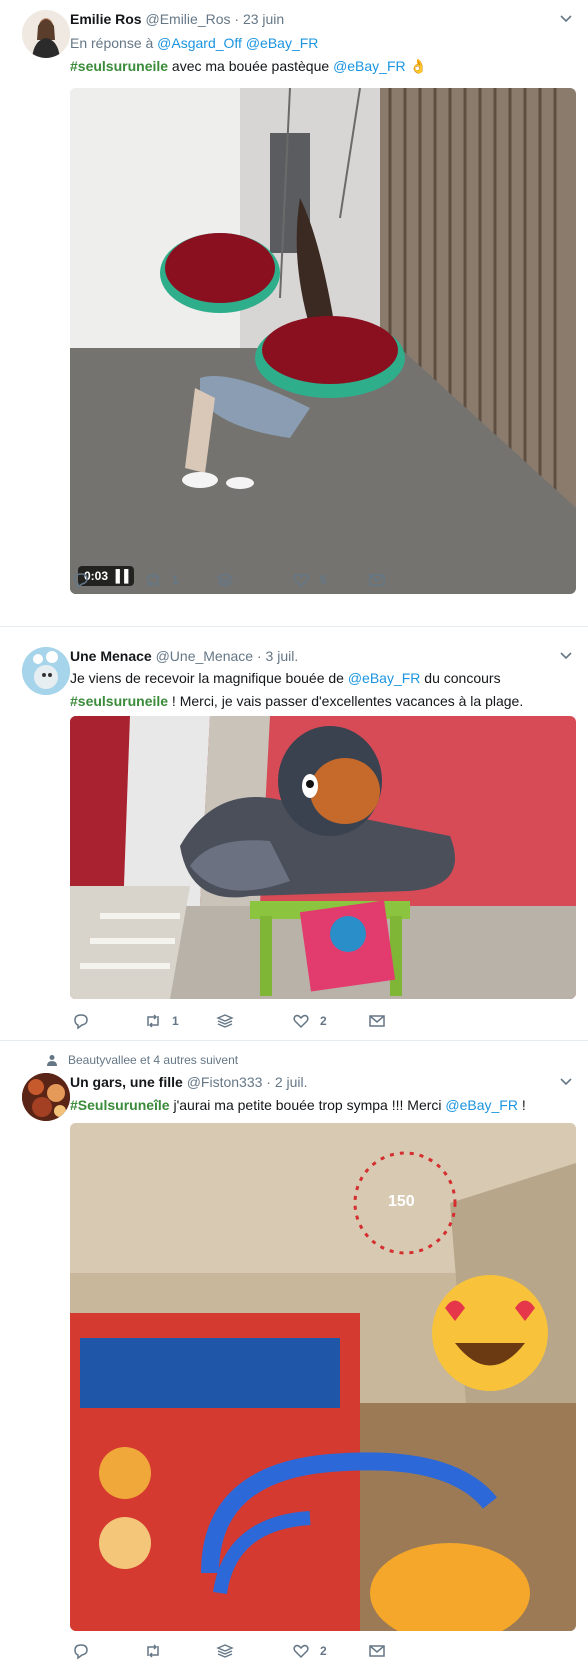  I want to click on tweet-header: Un gars, une fille @Fiston333 · 2 juil., so click(189, 1082).